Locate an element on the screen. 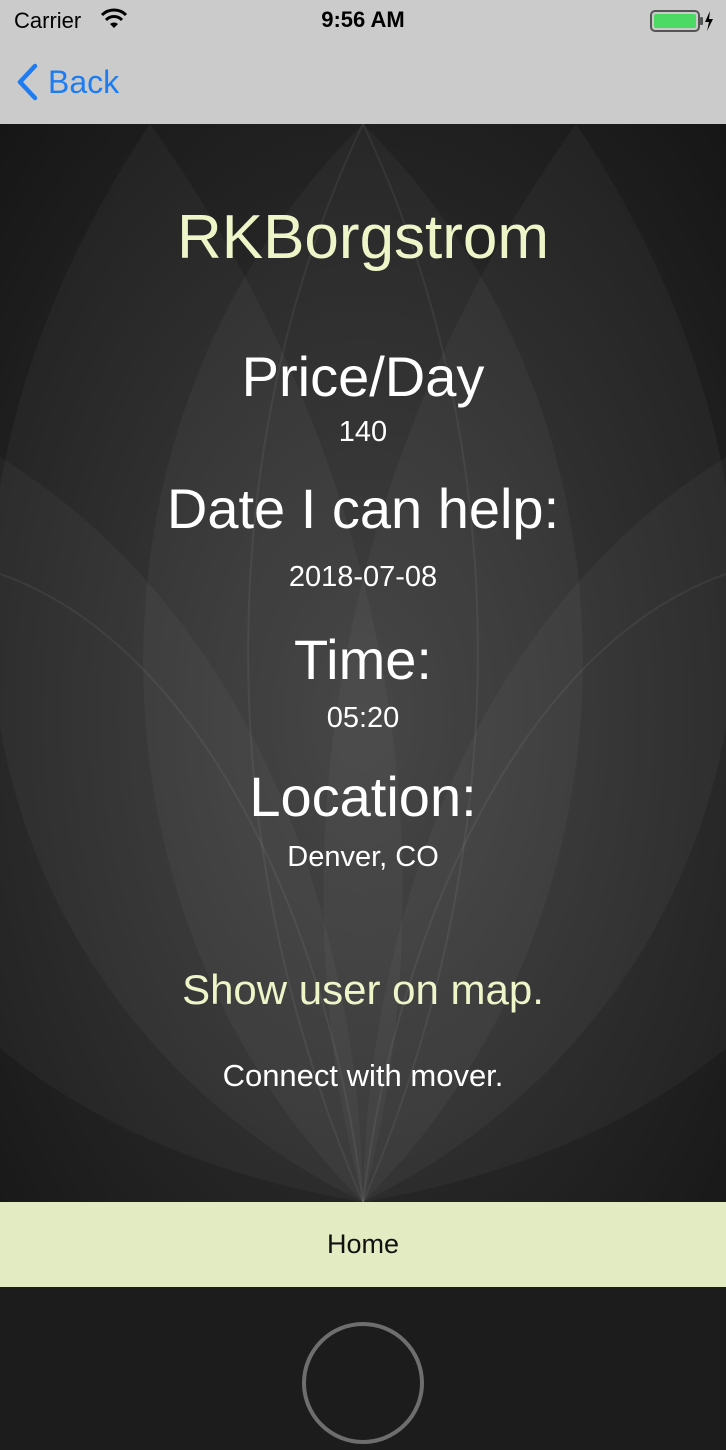  chevron-left-icon is located at coordinates (27, 82).